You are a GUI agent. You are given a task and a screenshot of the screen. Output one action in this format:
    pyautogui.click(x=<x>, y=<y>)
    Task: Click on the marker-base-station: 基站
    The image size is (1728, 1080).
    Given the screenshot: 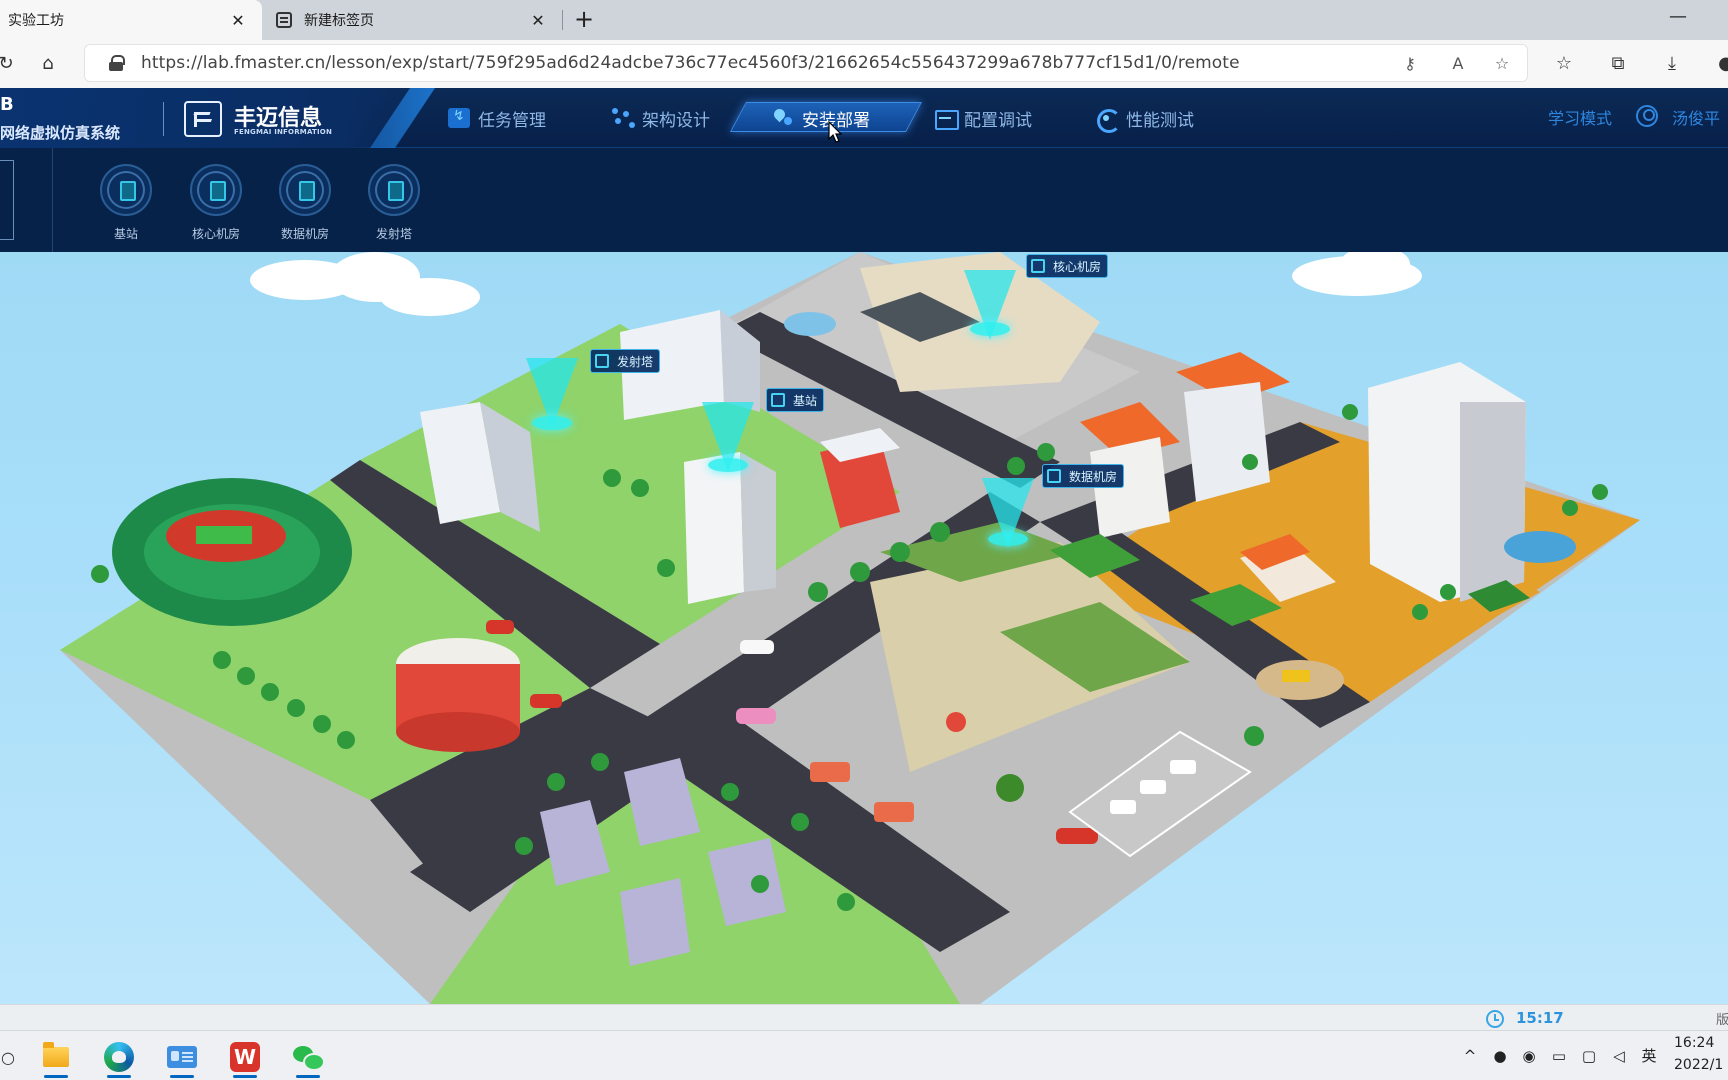 What is the action you would take?
    pyautogui.click(x=795, y=400)
    